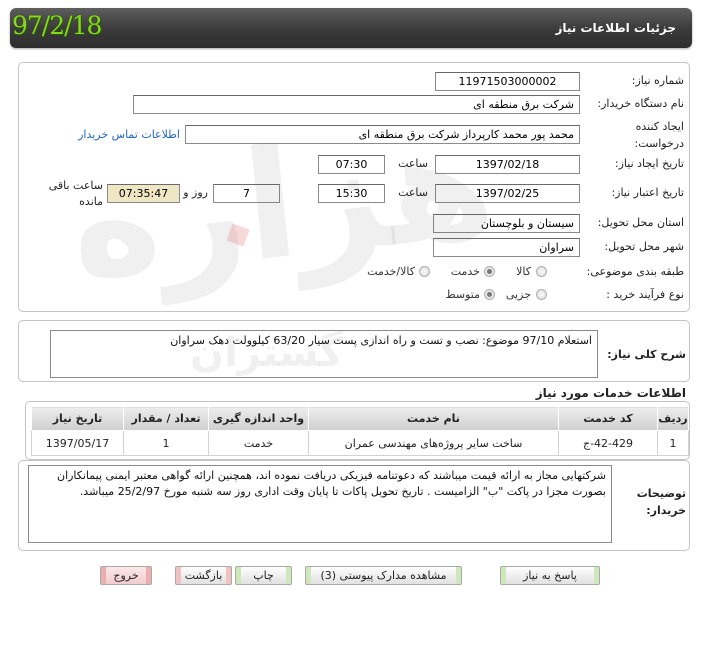 The height and width of the screenshot is (656, 706). I want to click on process-radio-medium, so click(489, 294).